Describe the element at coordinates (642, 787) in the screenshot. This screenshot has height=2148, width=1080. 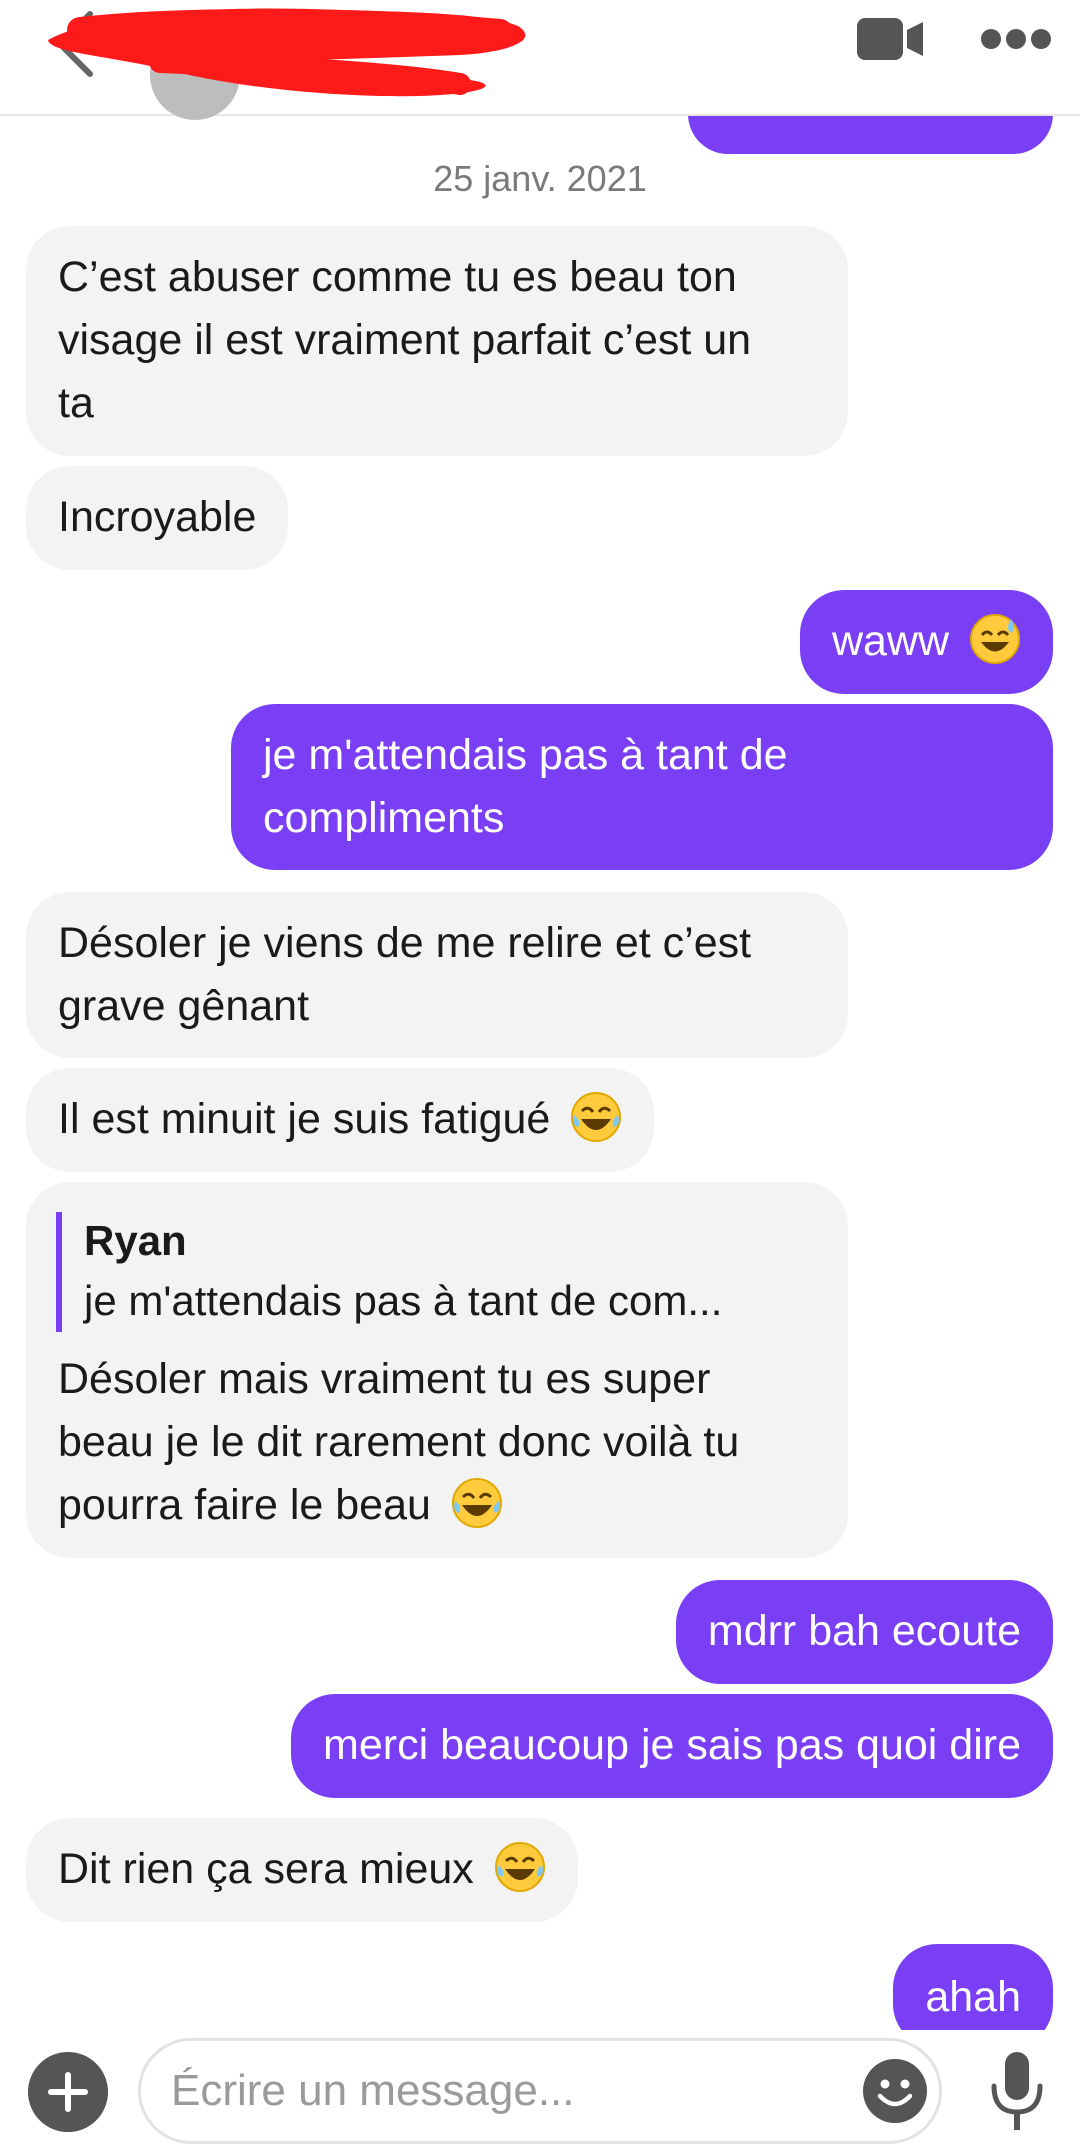
I see `message-bubble-sent: je m'attendais pas à tant de compliments` at that location.